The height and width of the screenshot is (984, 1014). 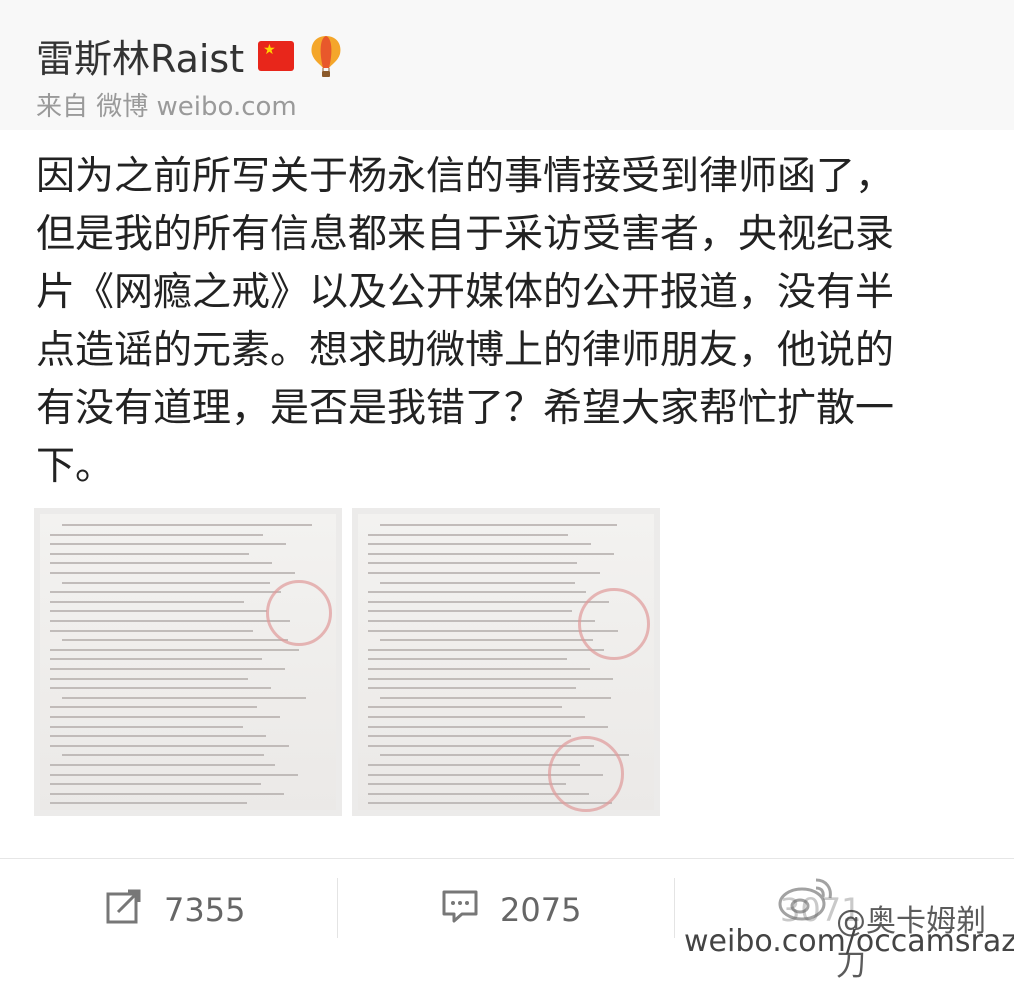 What do you see at coordinates (849, 941) in the screenshot?
I see `watermark-url: weibo.com/occamsrazor` at bounding box center [849, 941].